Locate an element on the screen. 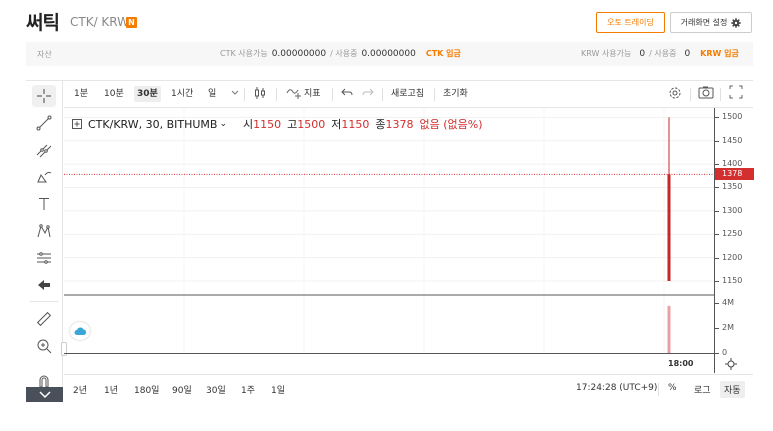  volume-bar is located at coordinates (669, 329).